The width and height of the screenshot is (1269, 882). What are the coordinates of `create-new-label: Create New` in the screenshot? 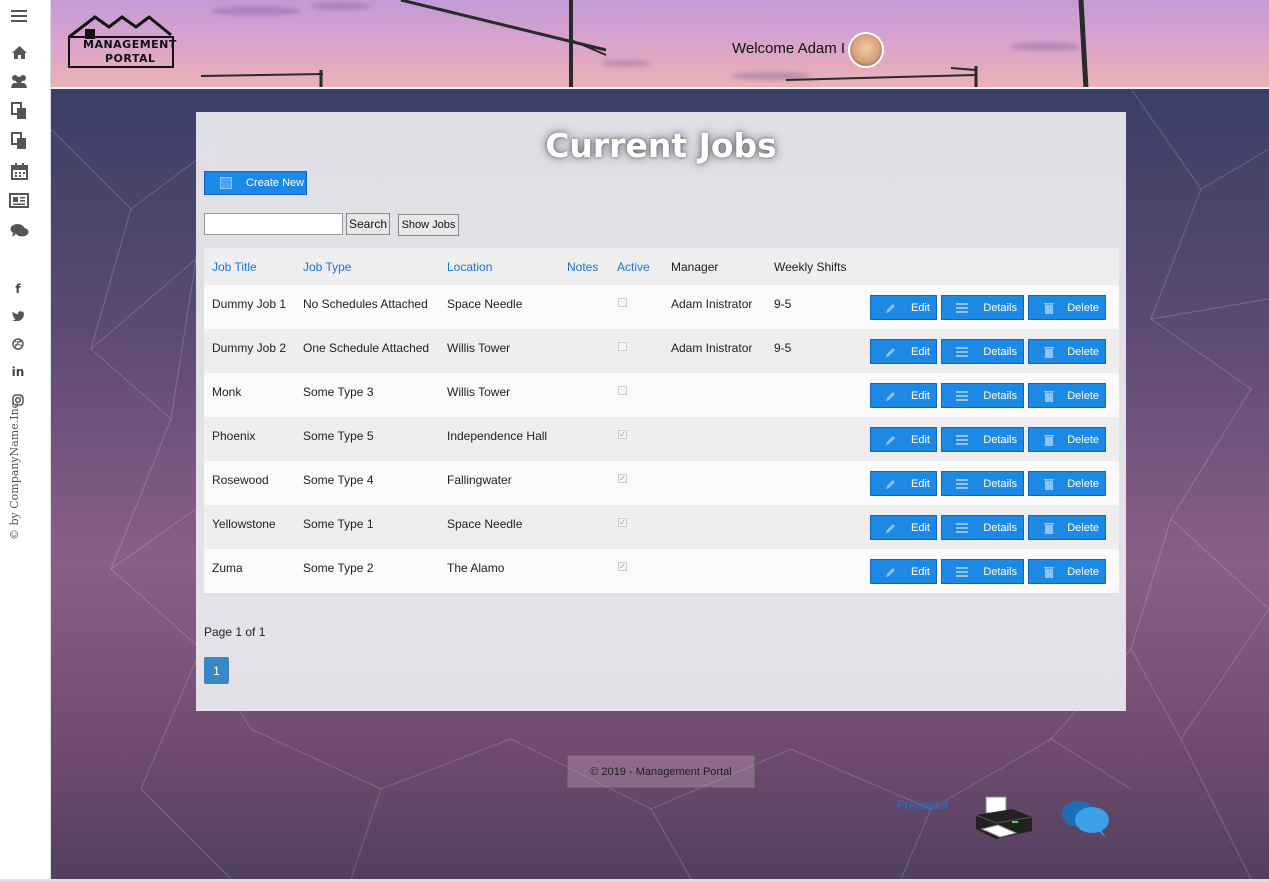 It's located at (275, 183).